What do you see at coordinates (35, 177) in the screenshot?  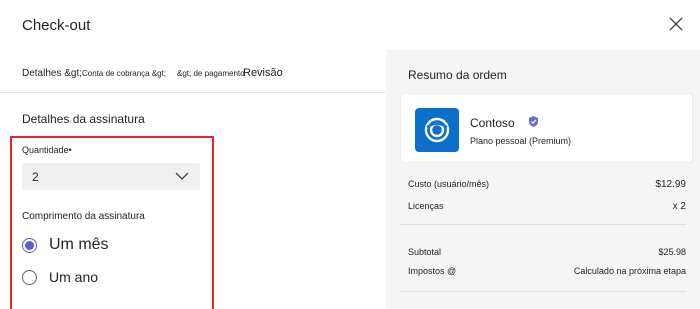 I see `quantity-value: 2` at bounding box center [35, 177].